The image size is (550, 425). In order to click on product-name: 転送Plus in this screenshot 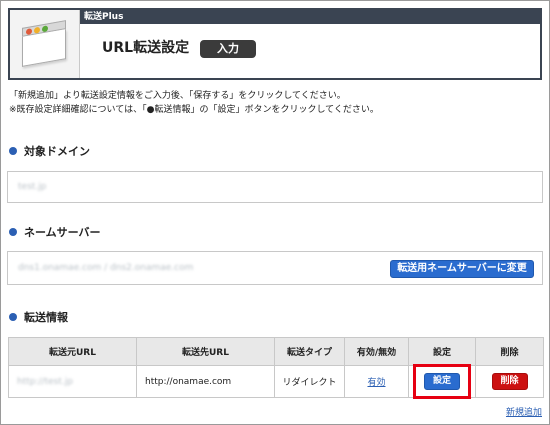, I will do `click(104, 17)`.